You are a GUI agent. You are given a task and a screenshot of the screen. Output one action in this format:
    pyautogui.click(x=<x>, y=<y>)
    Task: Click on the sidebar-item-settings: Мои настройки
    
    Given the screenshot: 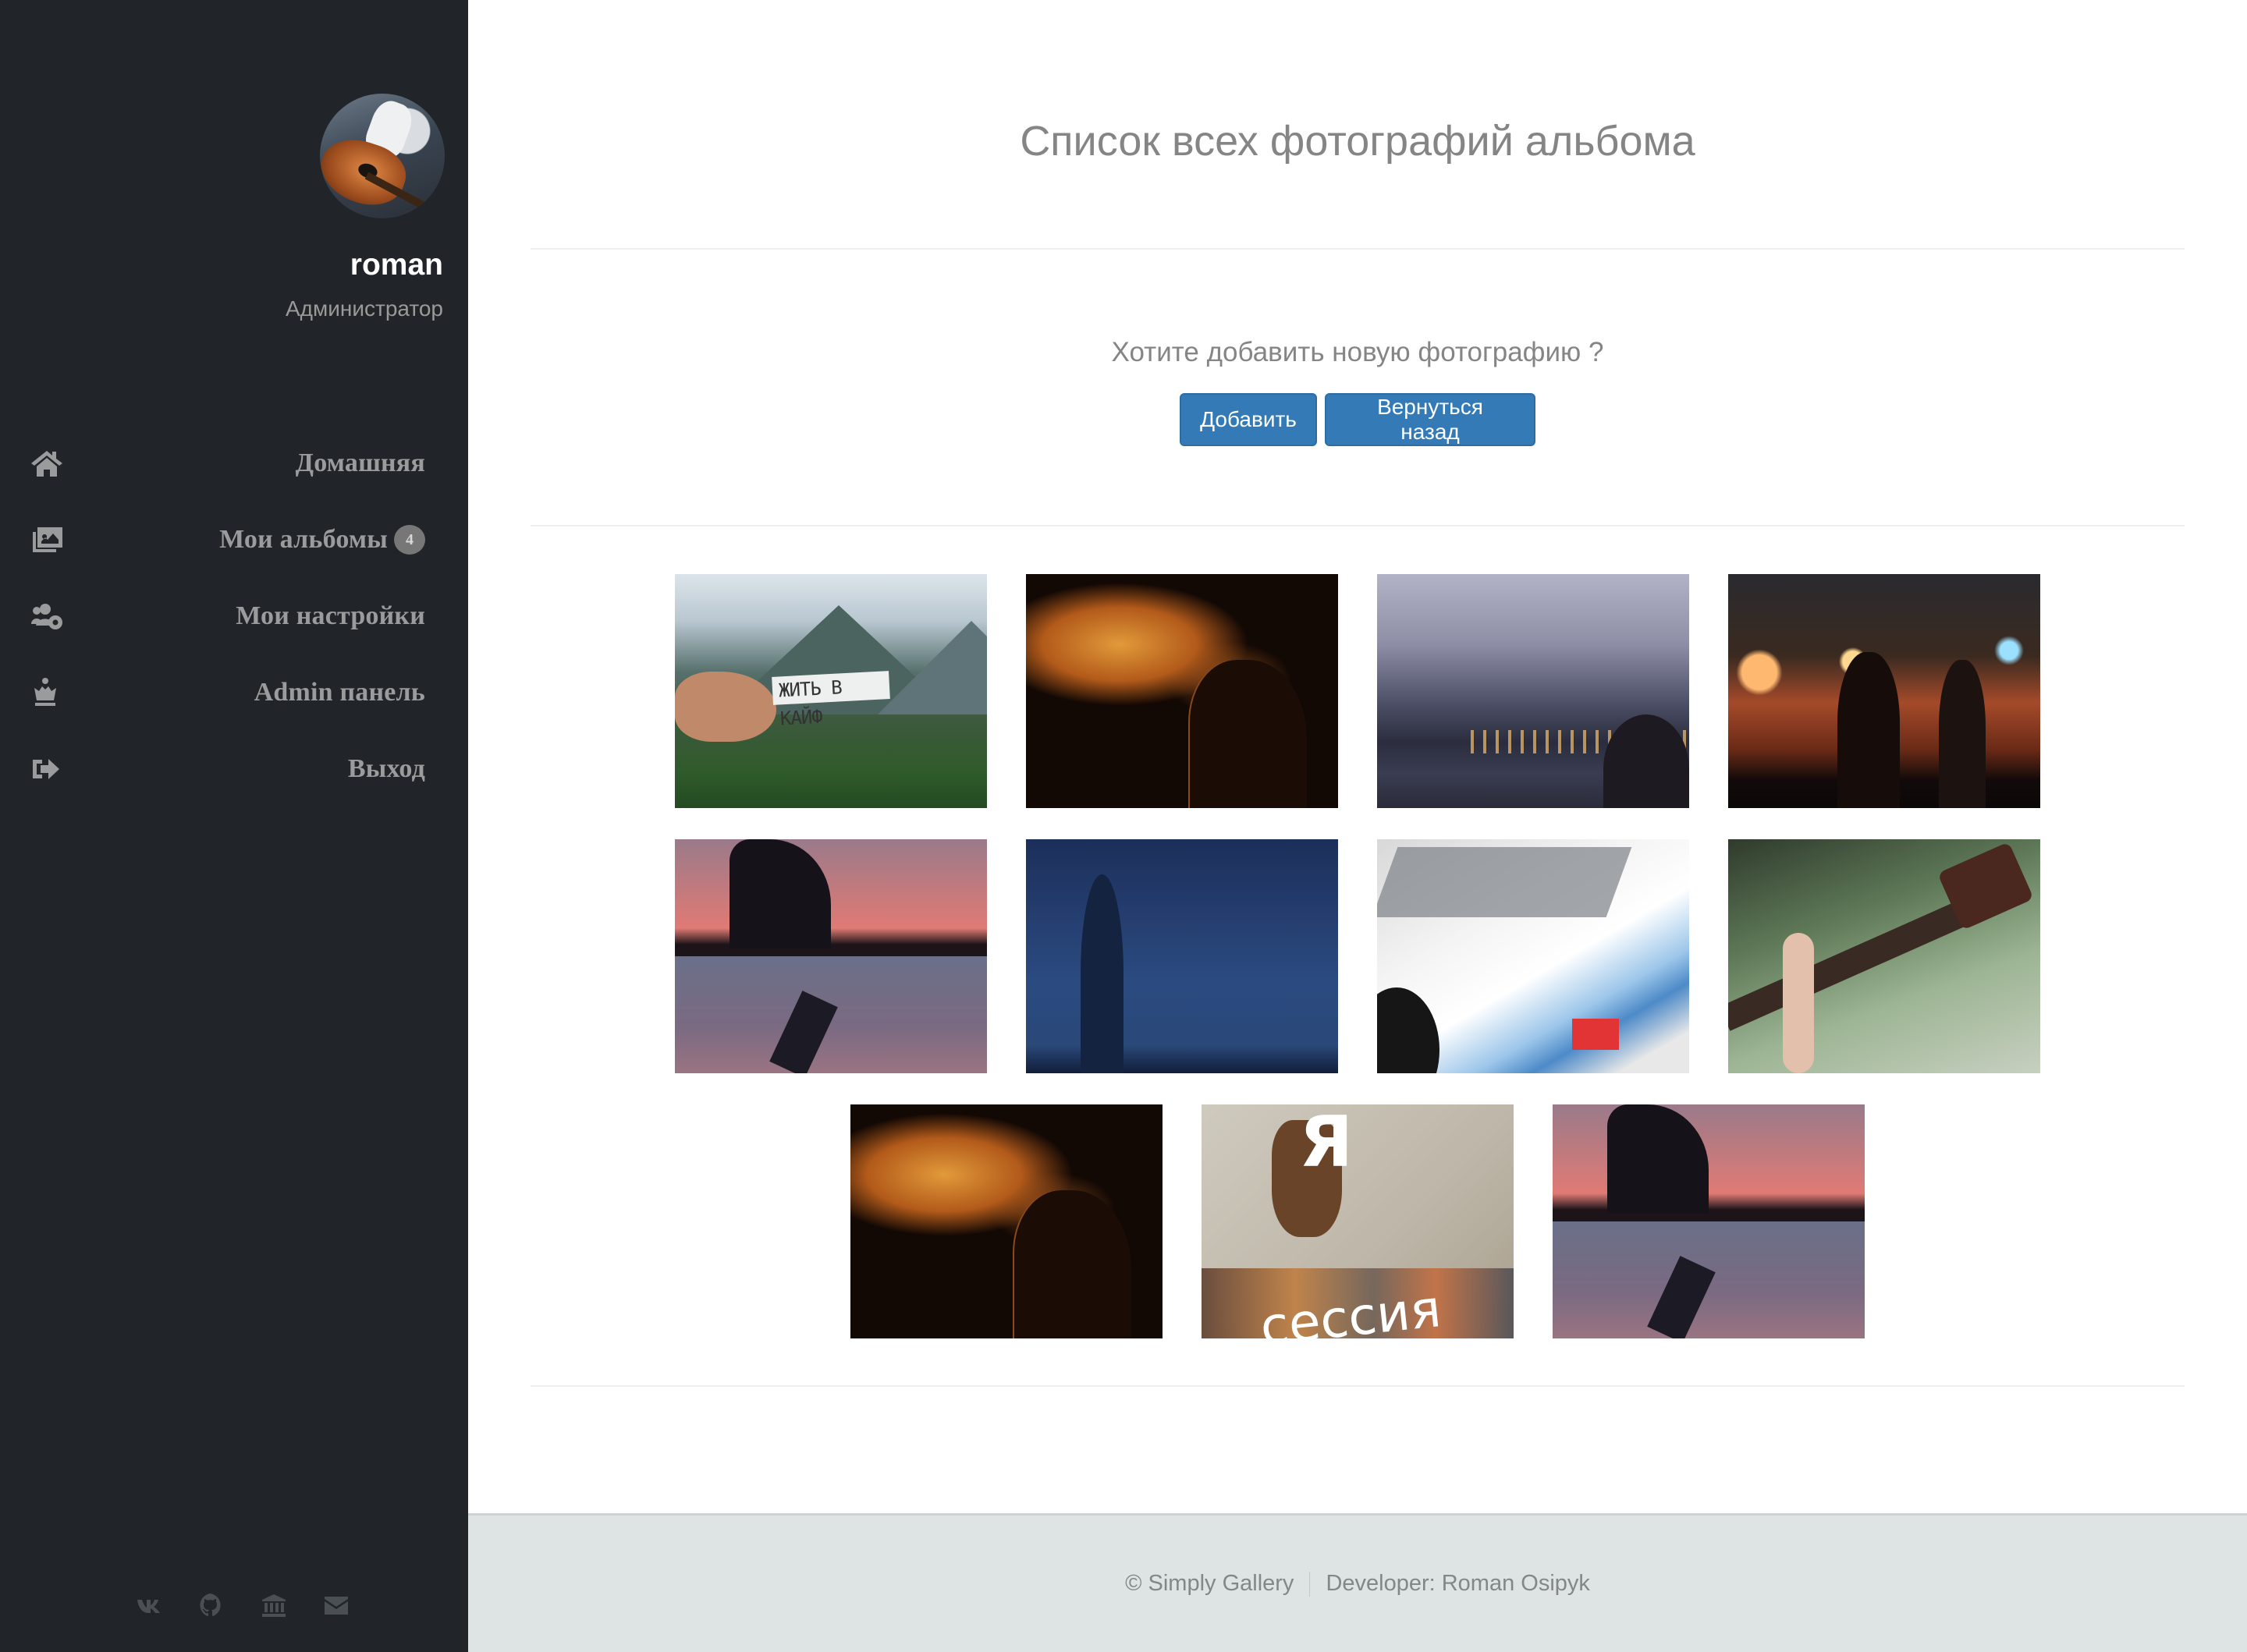 What is the action you would take?
    pyautogui.click(x=234, y=616)
    